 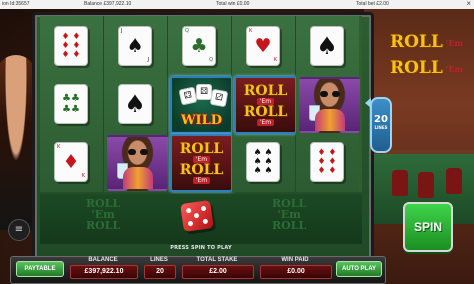 I want to click on win-paid-value: £0.00, so click(x=296, y=272).